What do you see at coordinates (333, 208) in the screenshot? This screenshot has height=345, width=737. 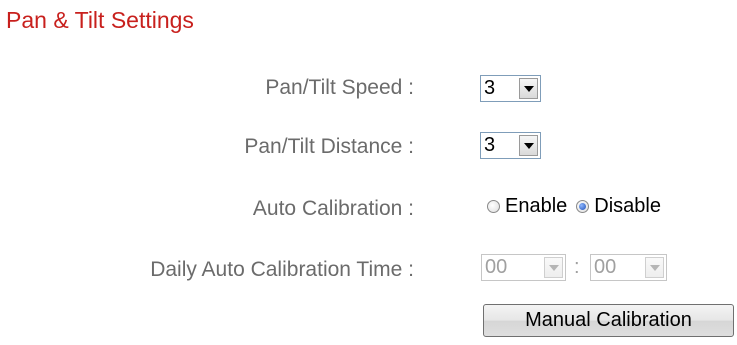 I see `auto-calibration-label: Auto Calibration :` at bounding box center [333, 208].